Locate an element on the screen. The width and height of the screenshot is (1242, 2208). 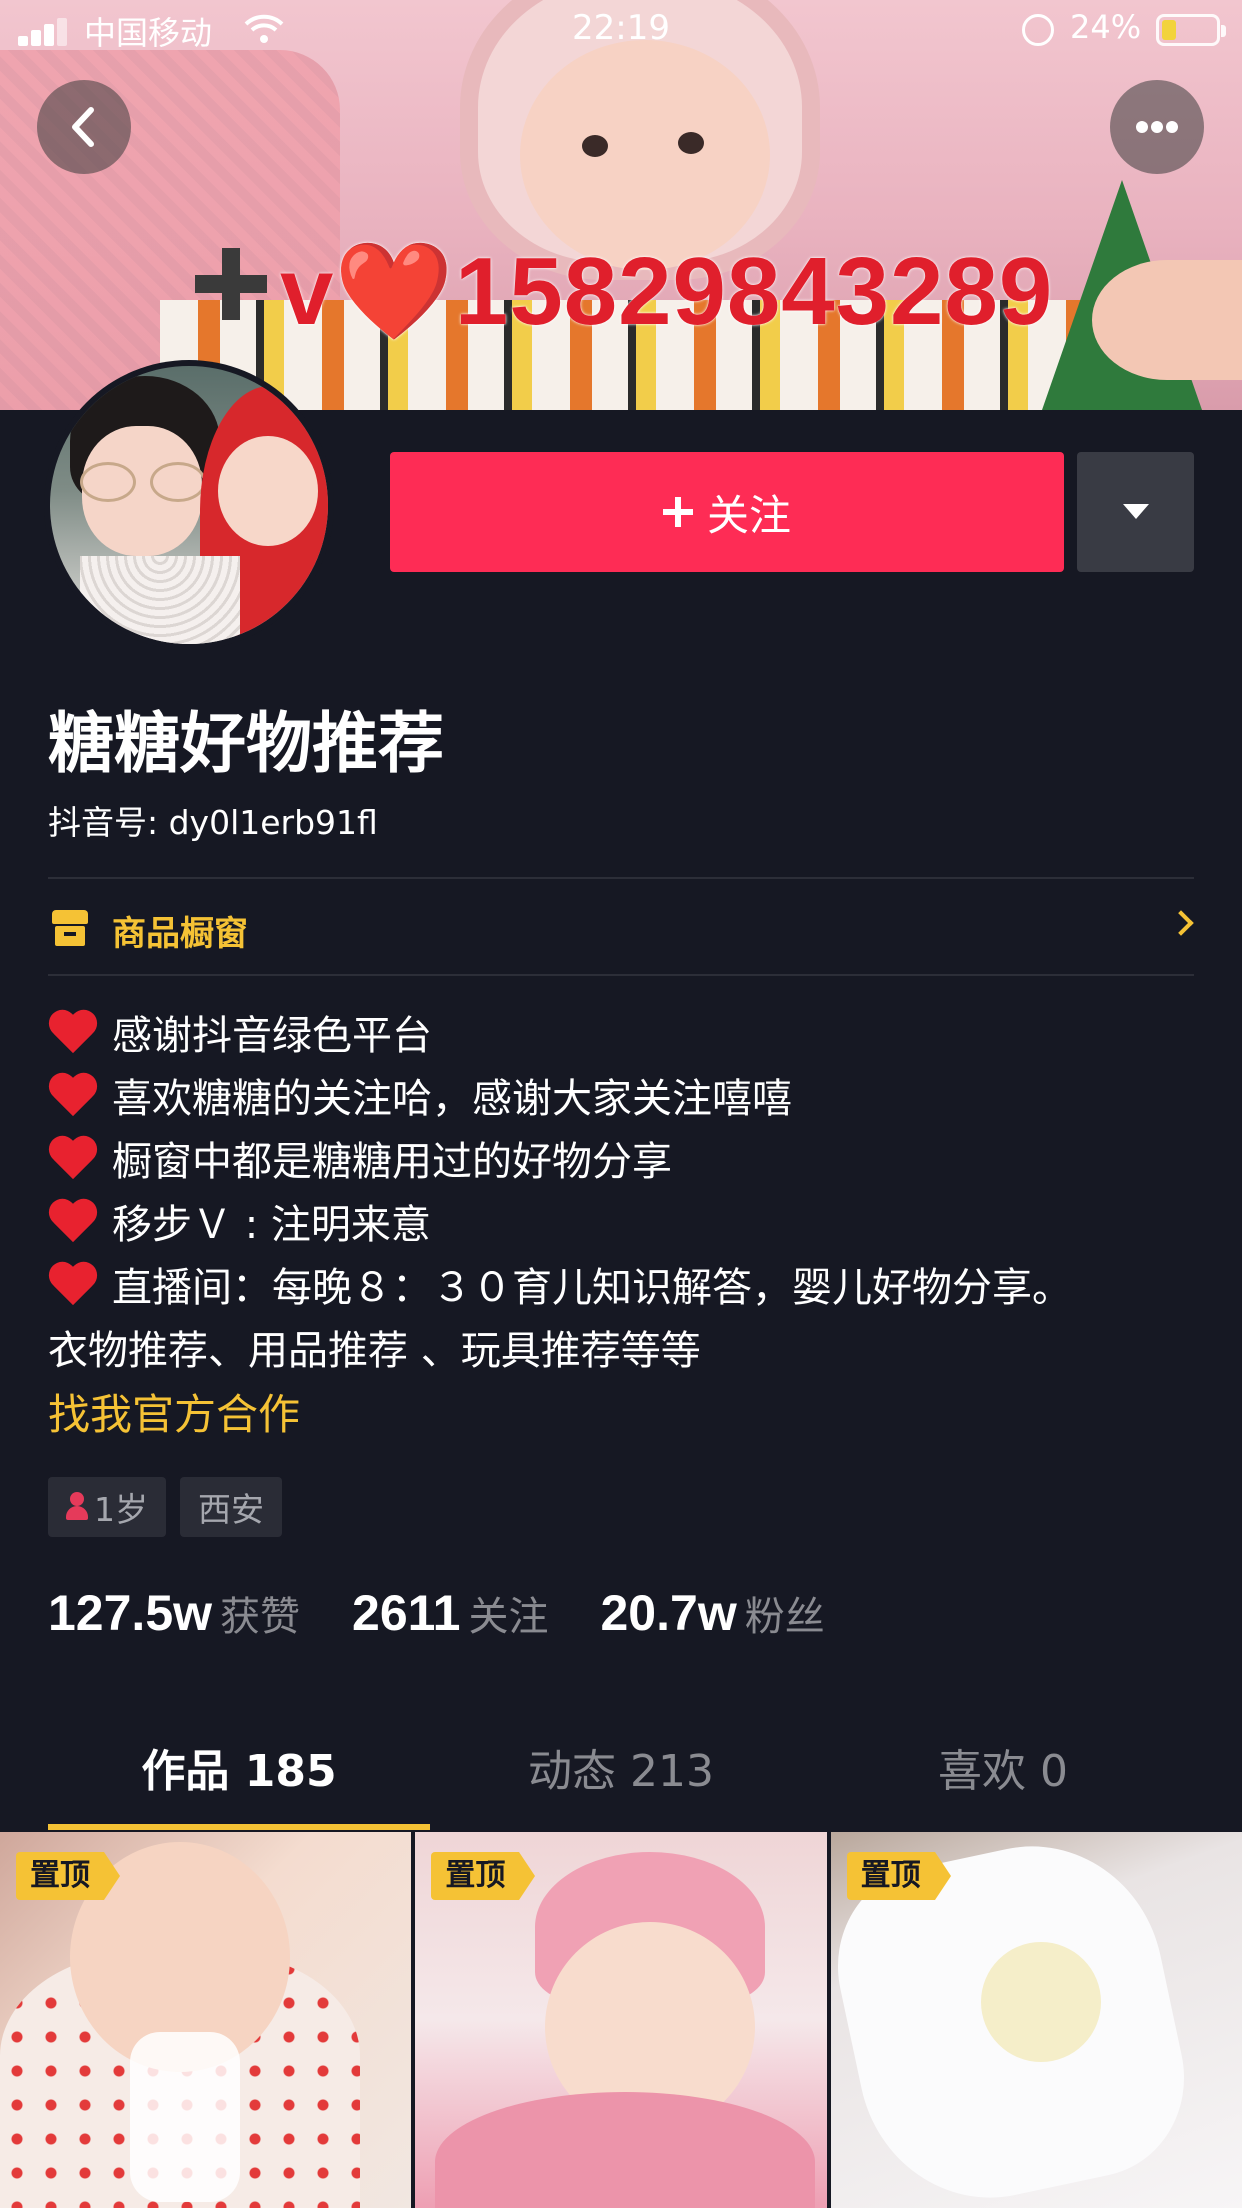
followers-stat: 20.7w 粉丝 is located at coordinates (713, 1613).